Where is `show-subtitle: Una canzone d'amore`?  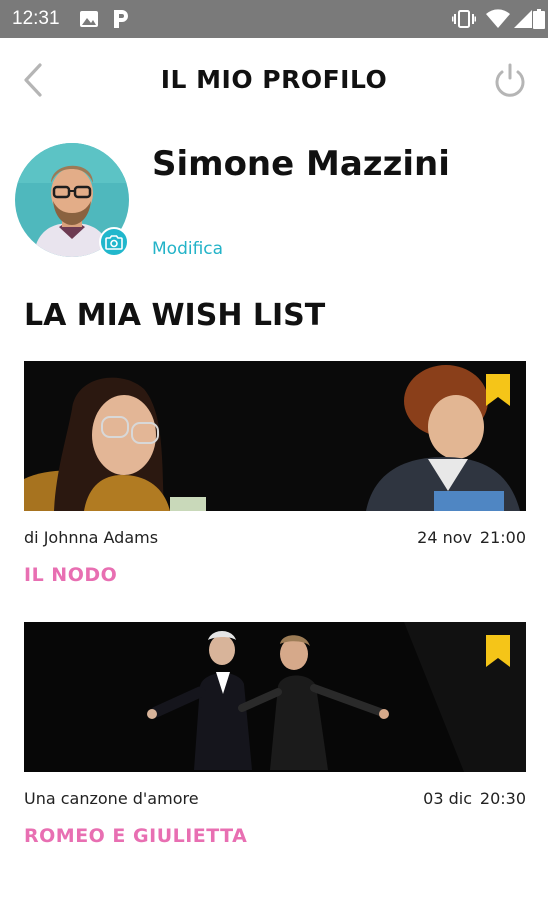 show-subtitle: Una canzone d'amore is located at coordinates (111, 798).